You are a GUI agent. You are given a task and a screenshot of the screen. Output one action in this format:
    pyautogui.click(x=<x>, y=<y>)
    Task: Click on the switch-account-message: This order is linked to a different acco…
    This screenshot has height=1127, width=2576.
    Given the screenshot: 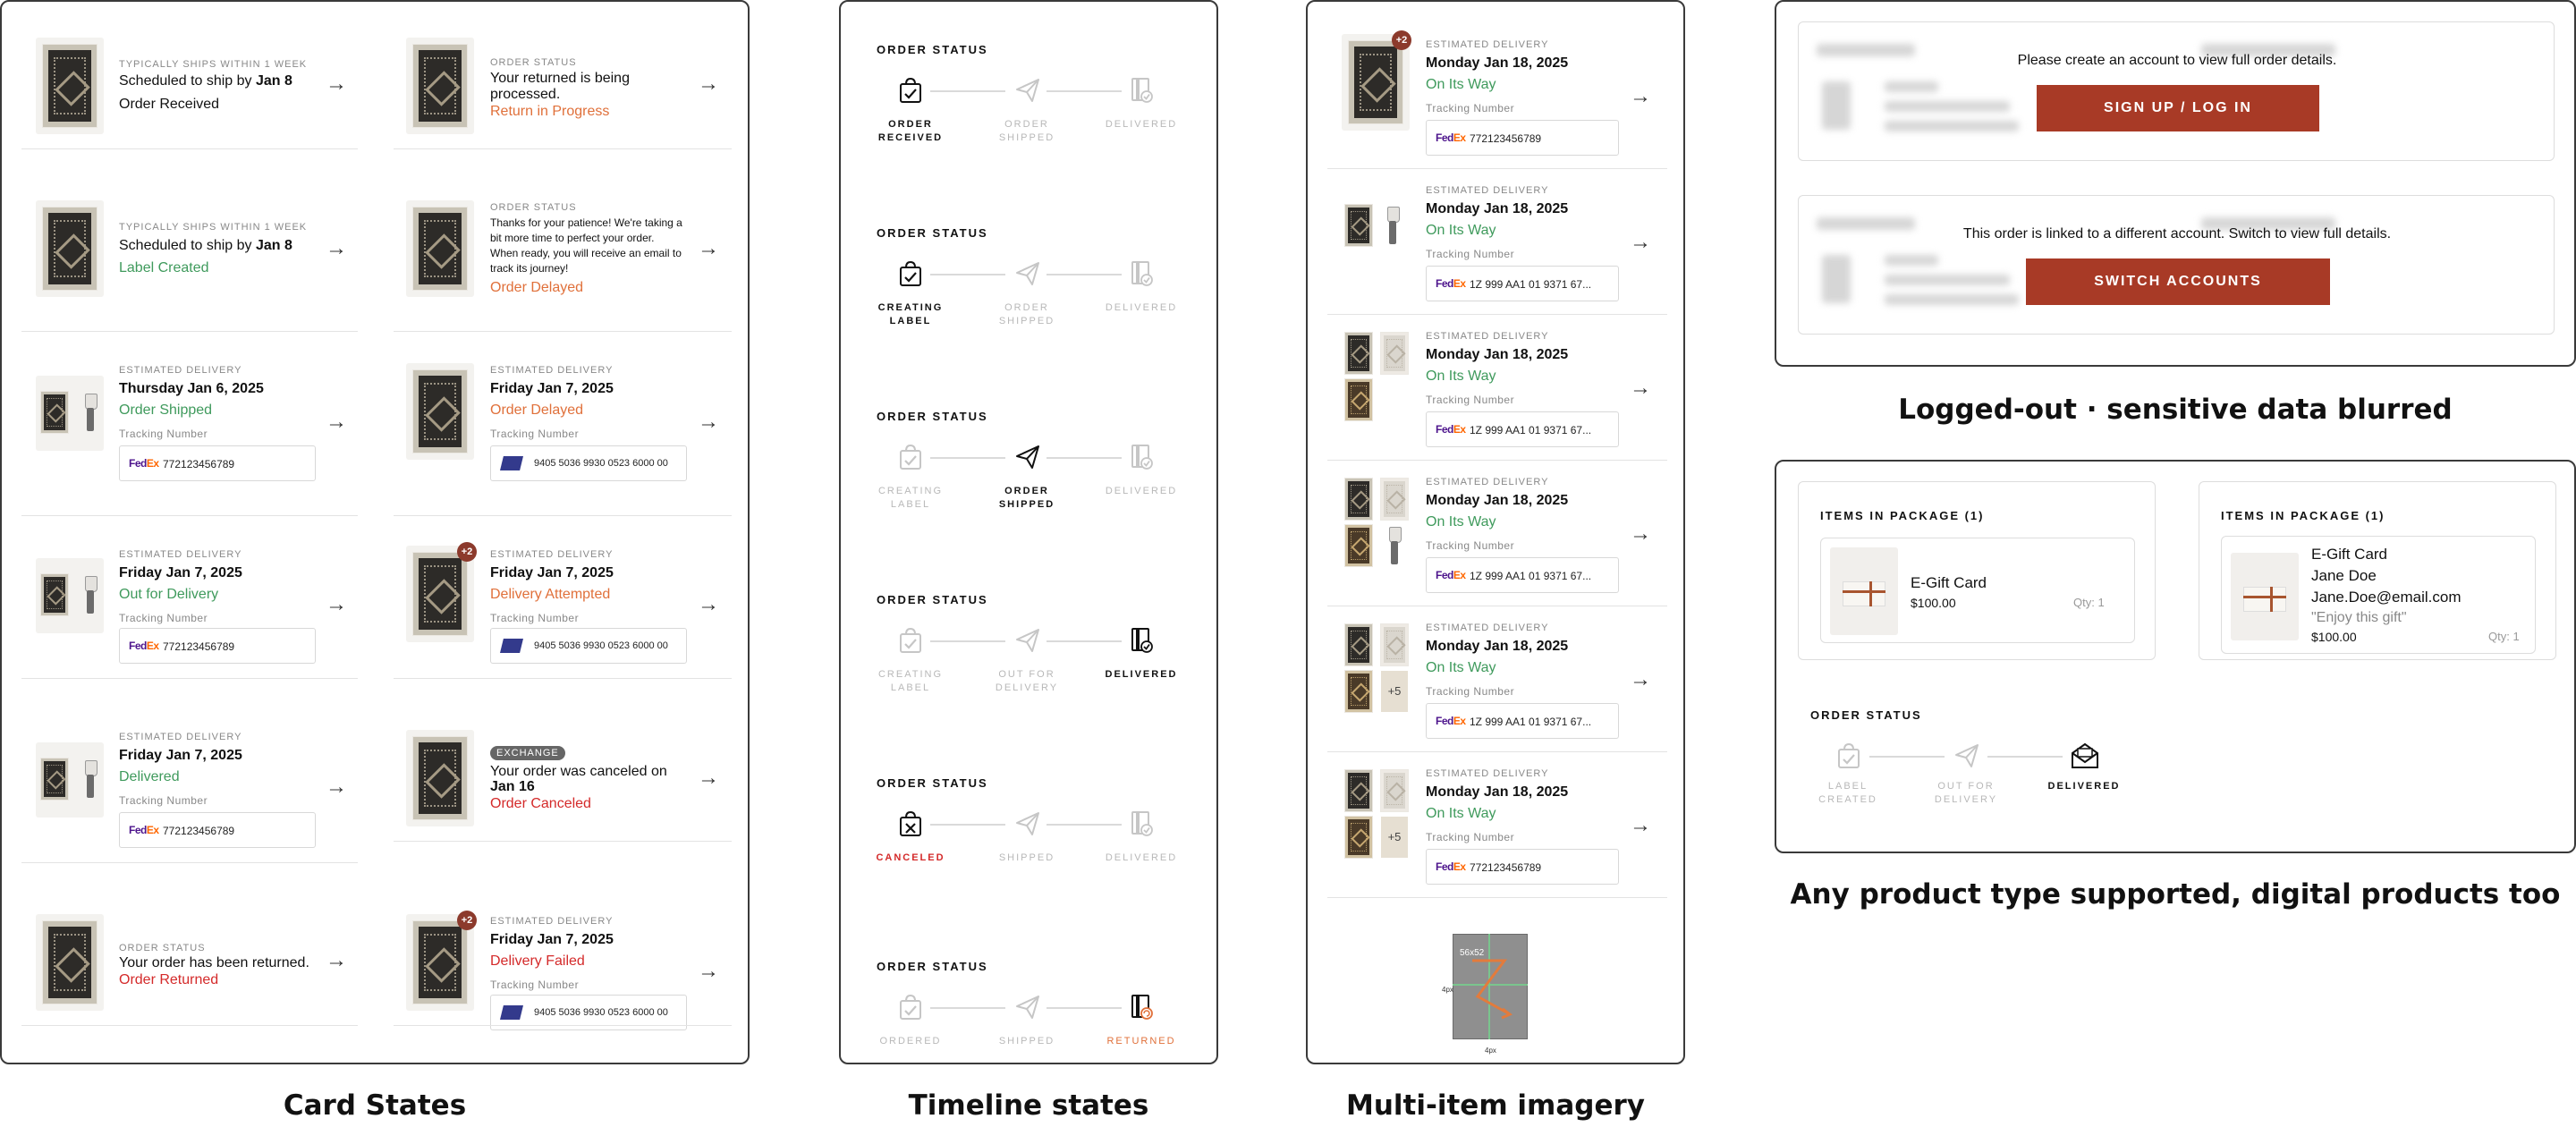 What is the action you would take?
    pyautogui.click(x=2177, y=234)
    